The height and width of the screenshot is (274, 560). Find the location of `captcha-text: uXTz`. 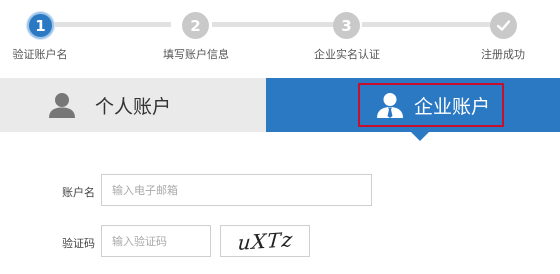

captcha-text: uXTz is located at coordinates (265, 241).